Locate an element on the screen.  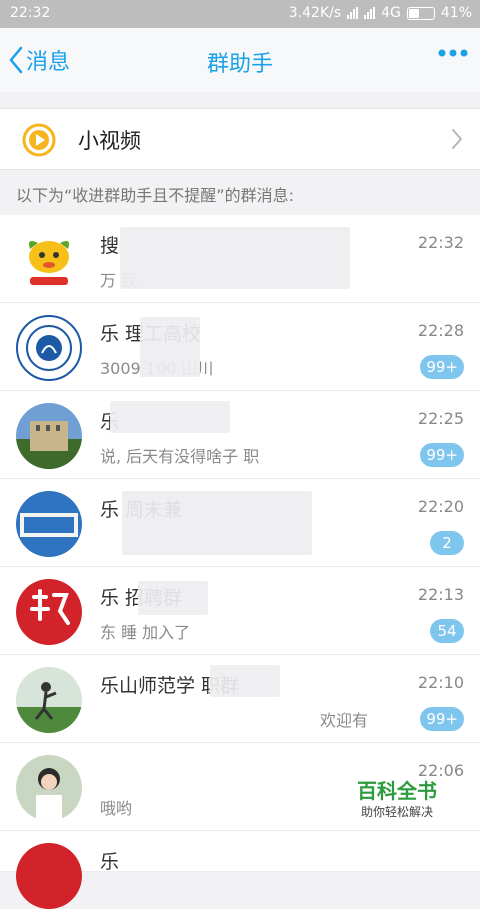
conversation-preview: 说, 后天有没得啥子 职 is located at coordinates (180, 456).